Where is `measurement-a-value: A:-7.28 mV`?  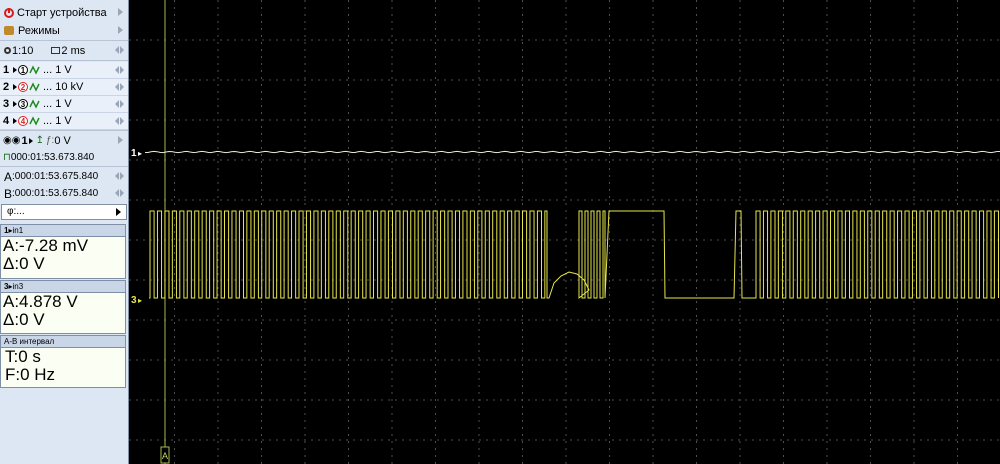
measurement-a-value: A:-7.28 mV is located at coordinates (46, 245).